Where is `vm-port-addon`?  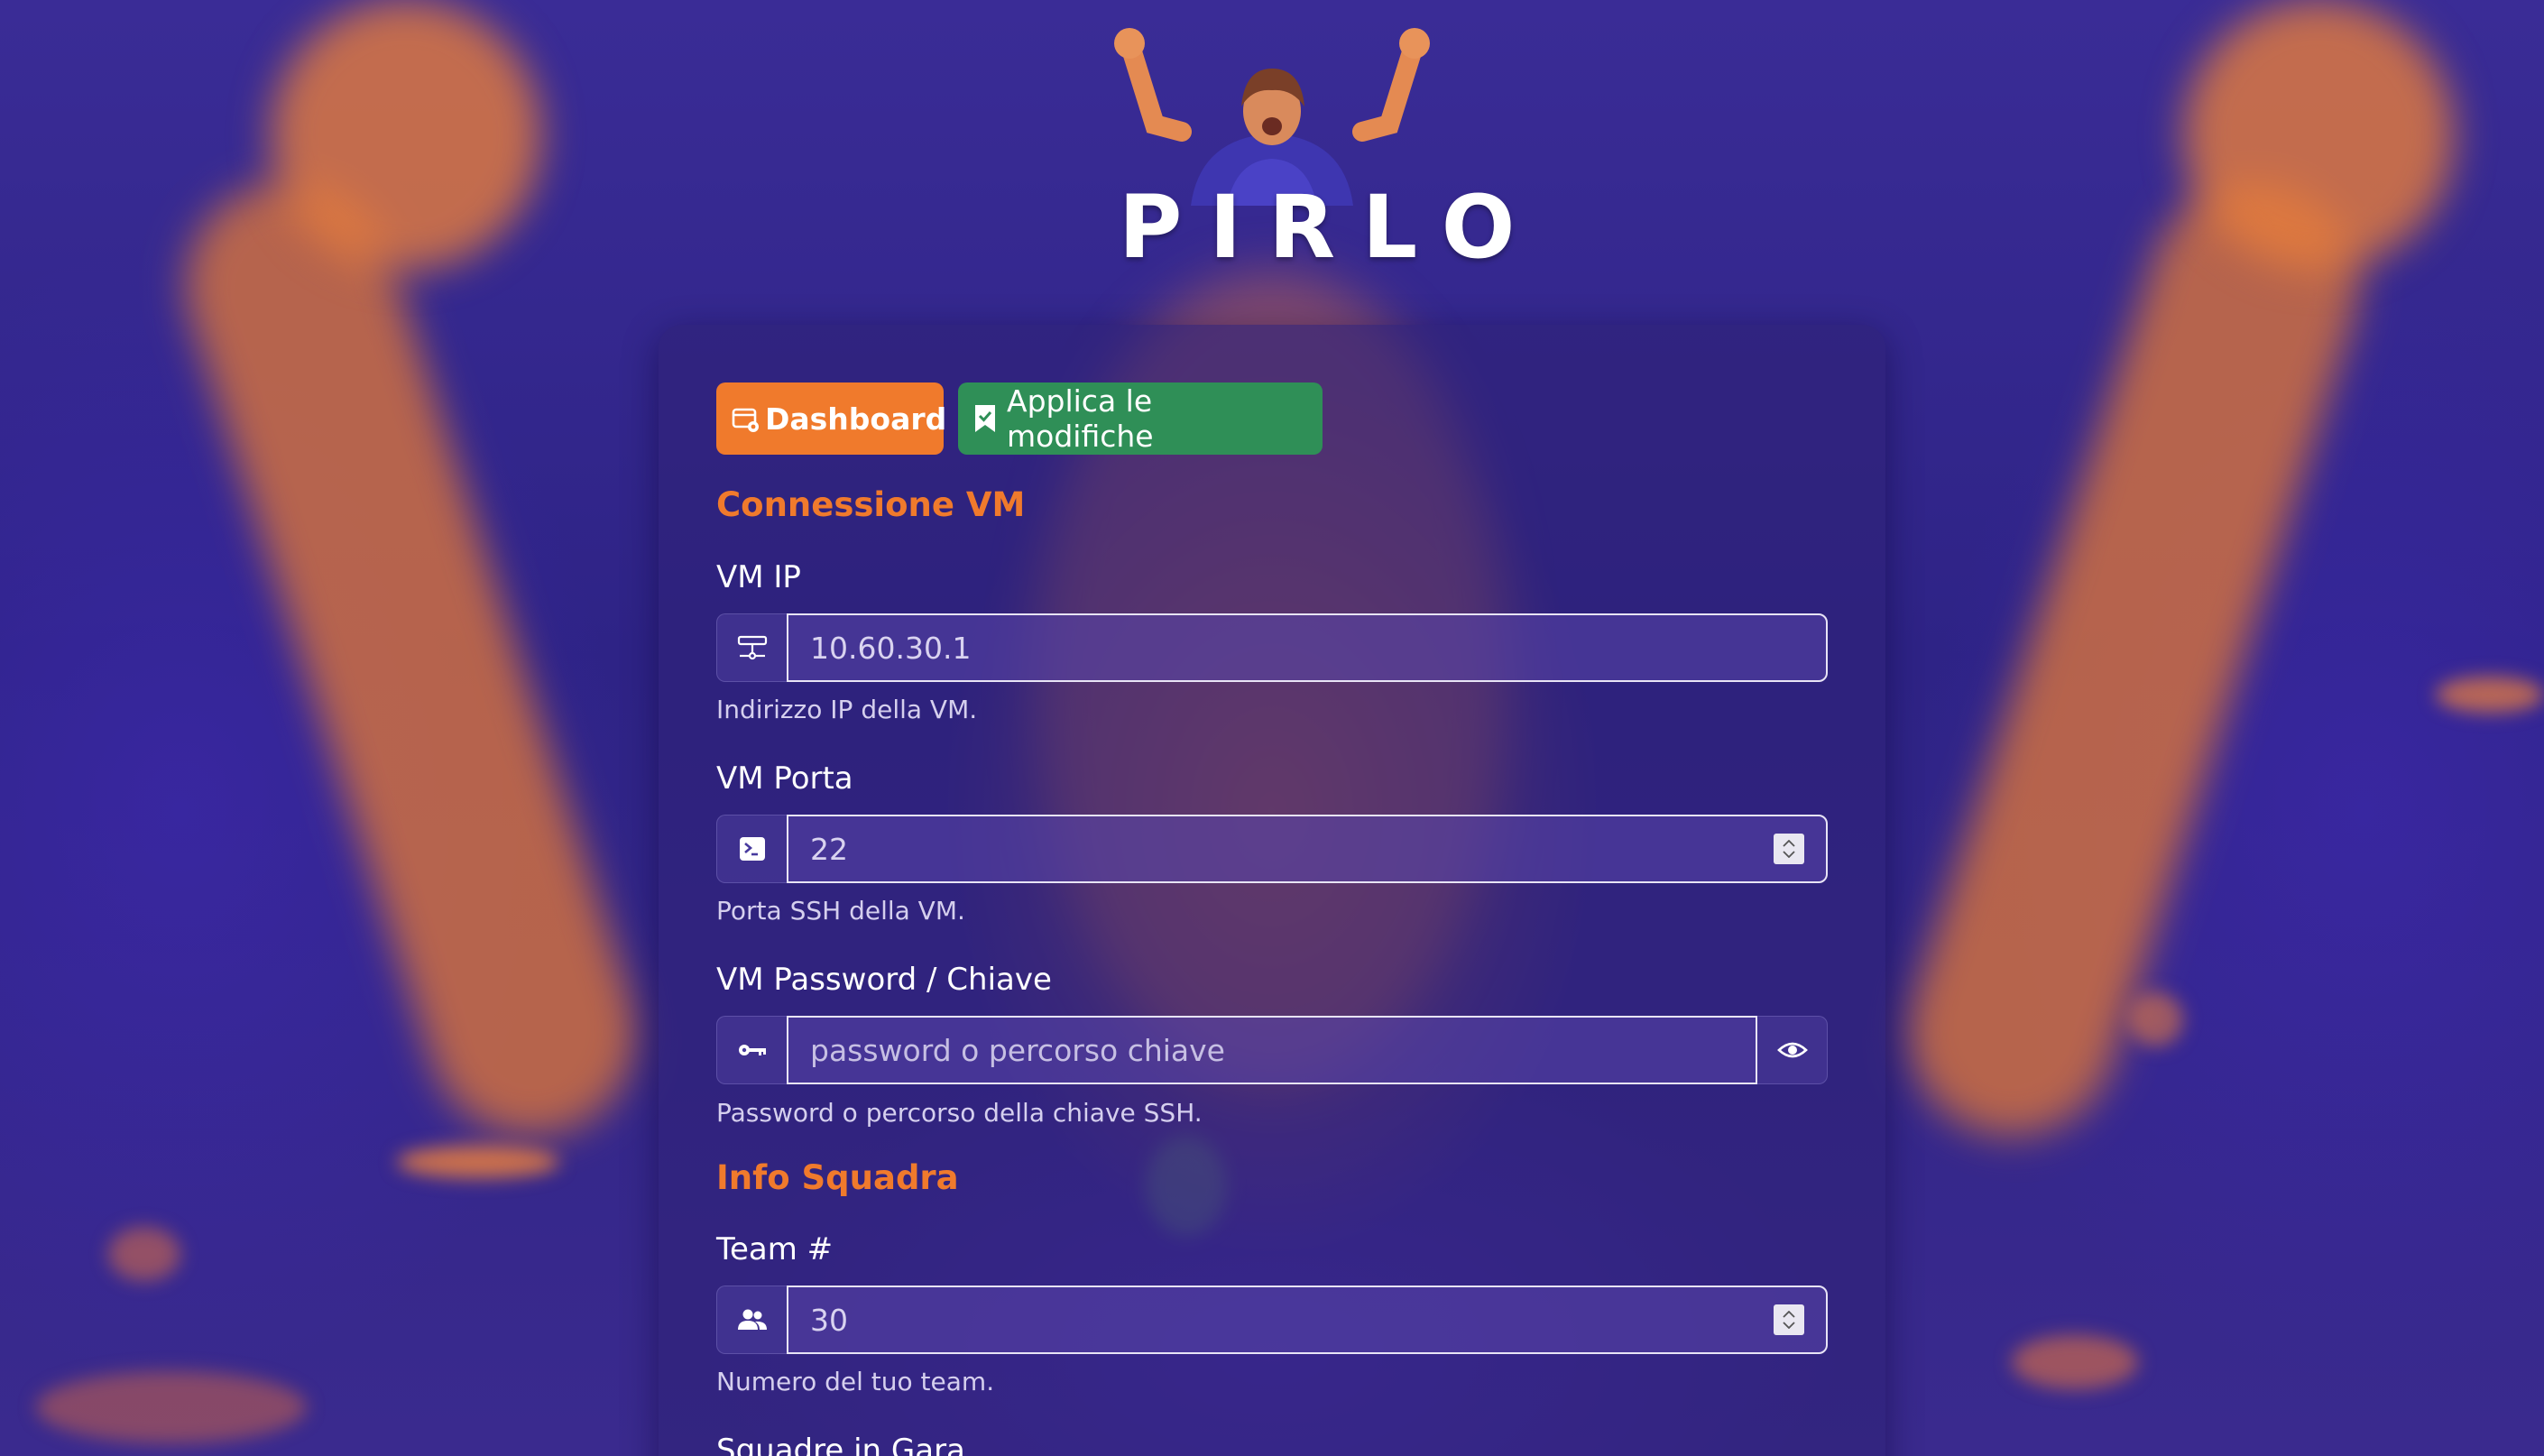
vm-port-addon is located at coordinates (751, 849).